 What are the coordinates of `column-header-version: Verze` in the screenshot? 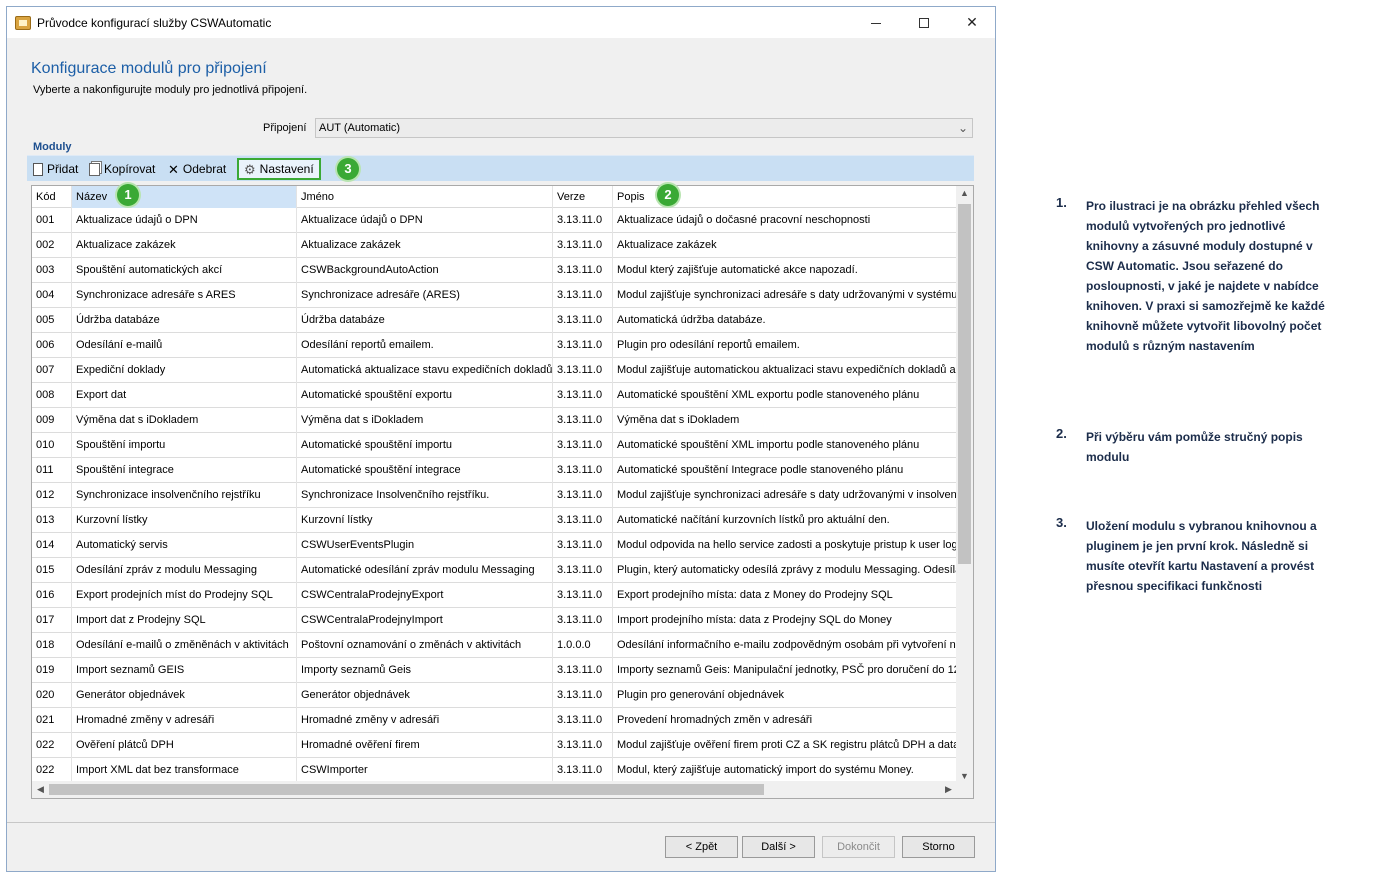 It's located at (583, 197).